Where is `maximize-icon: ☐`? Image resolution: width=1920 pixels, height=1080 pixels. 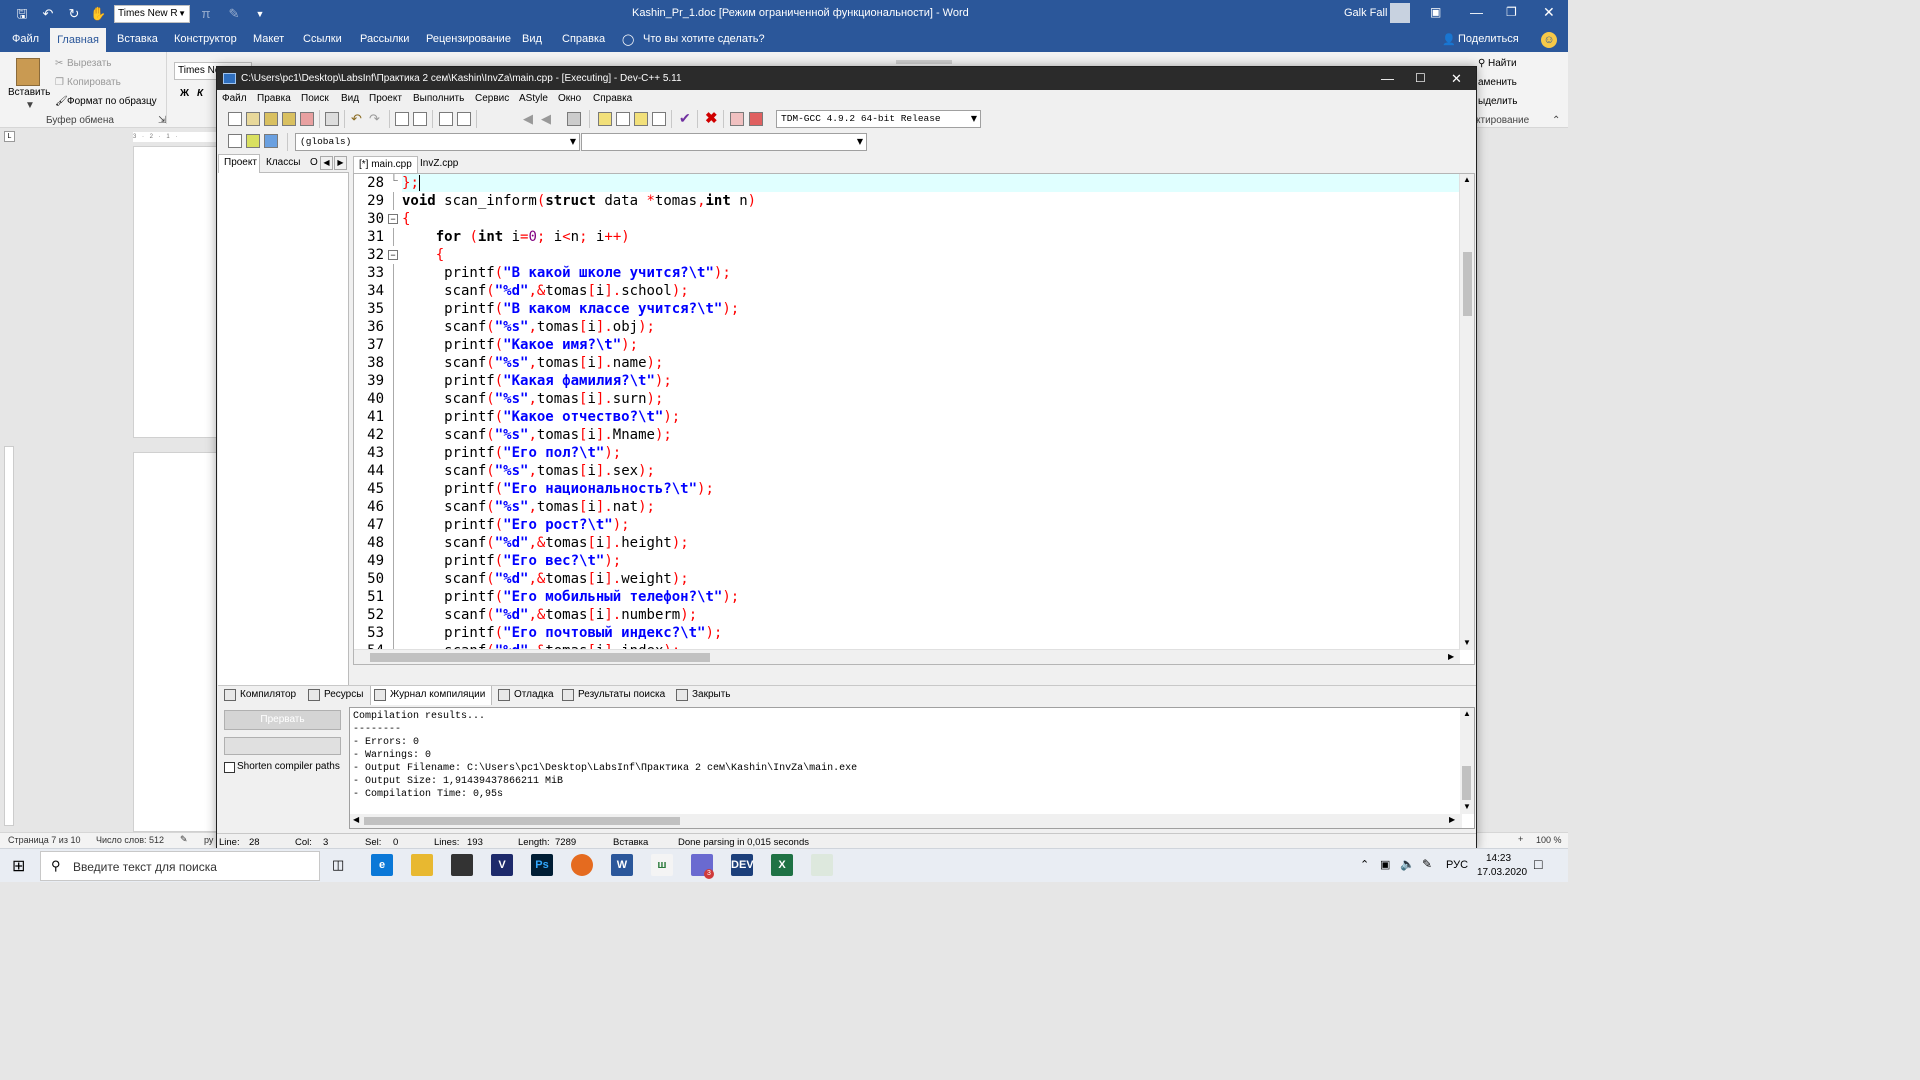
maximize-icon: ☐ is located at coordinates (1420, 78).